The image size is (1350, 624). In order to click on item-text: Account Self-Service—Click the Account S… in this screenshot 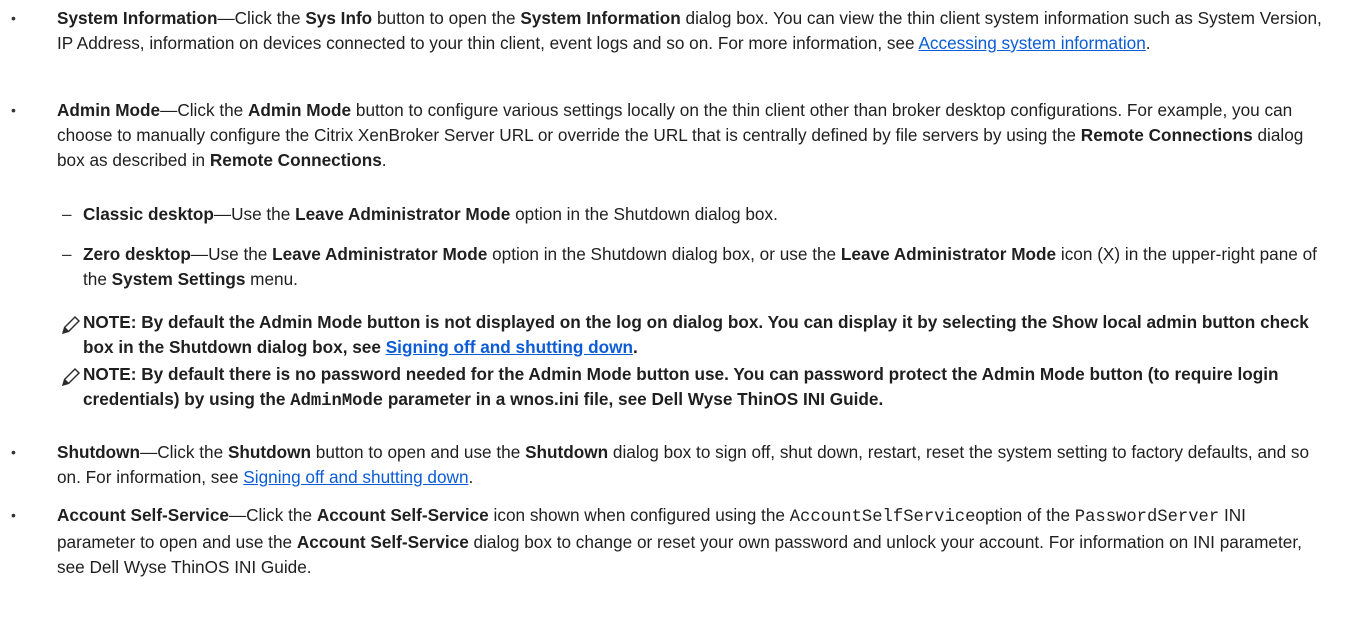, I will do `click(679, 541)`.